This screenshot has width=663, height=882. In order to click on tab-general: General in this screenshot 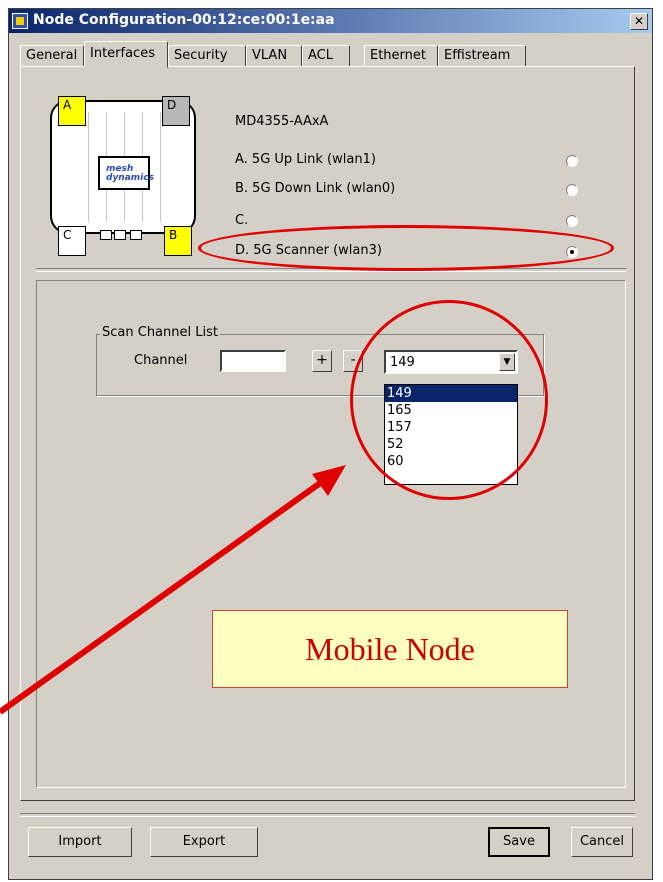, I will do `click(52, 56)`.